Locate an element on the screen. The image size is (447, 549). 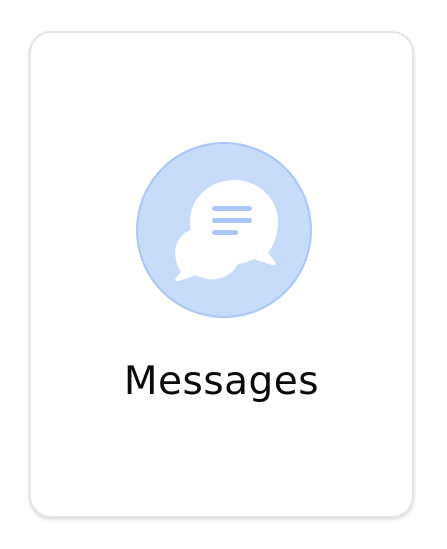
messages-icon-circle is located at coordinates (224, 230).